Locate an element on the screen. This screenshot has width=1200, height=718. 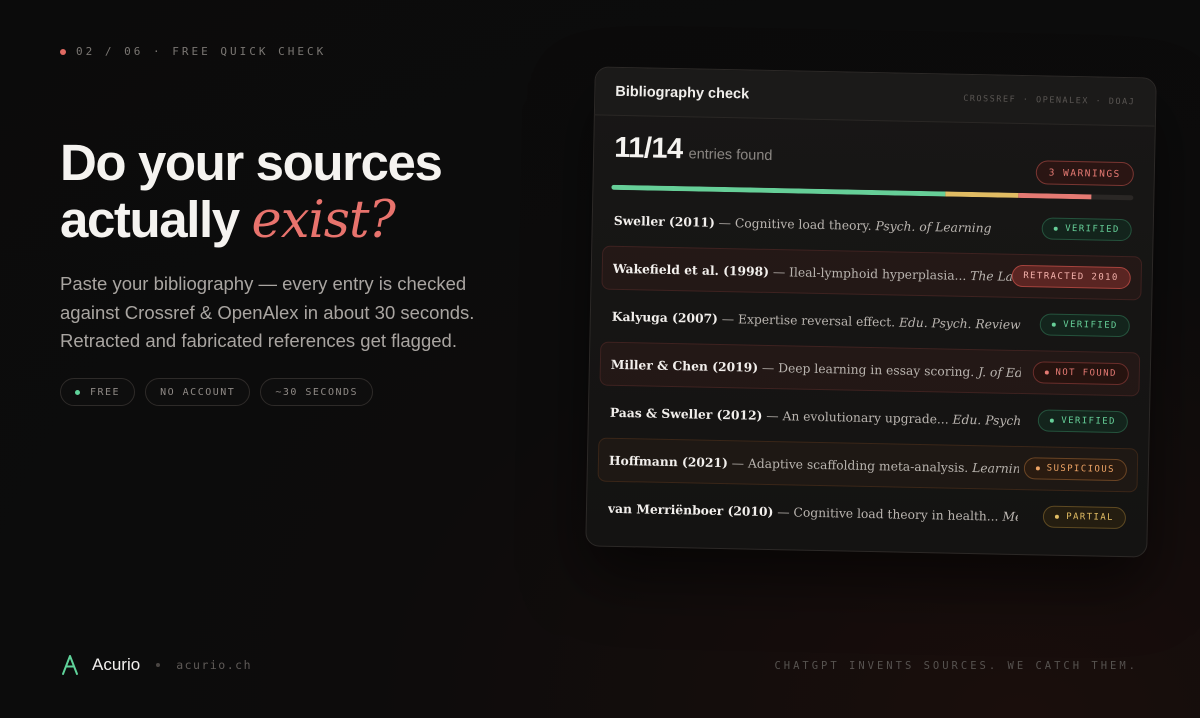
pill-free-label: FREE is located at coordinates (105, 392).